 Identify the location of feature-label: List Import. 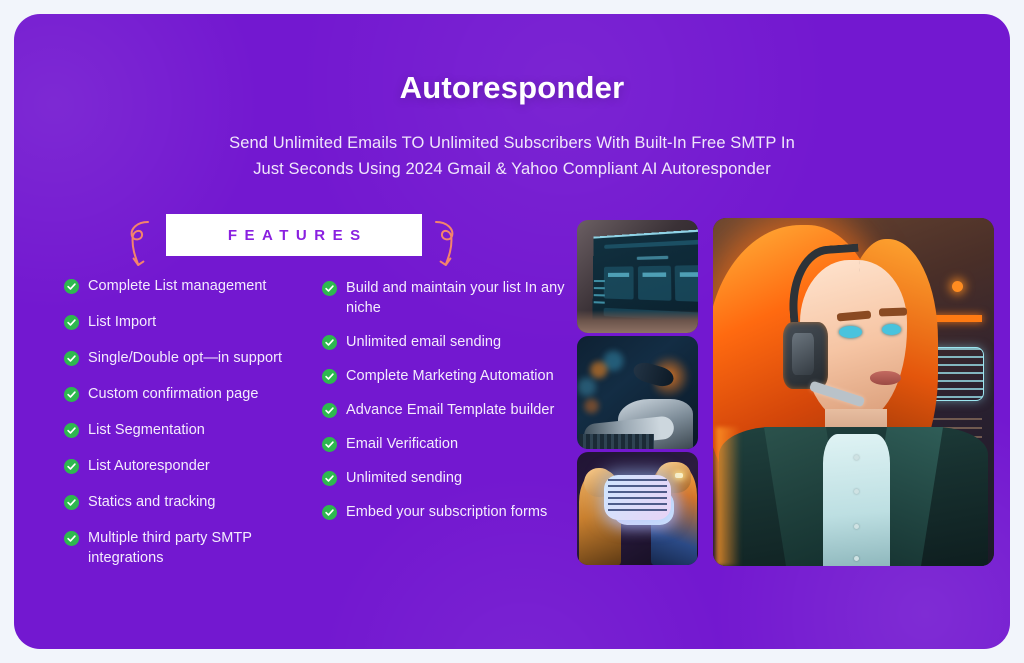
(122, 322).